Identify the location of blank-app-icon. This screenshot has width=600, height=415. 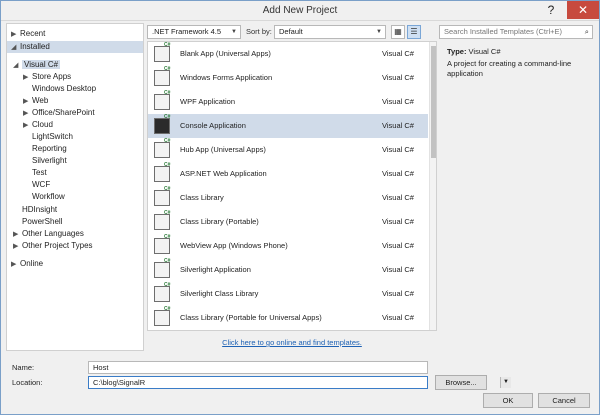
(162, 52).